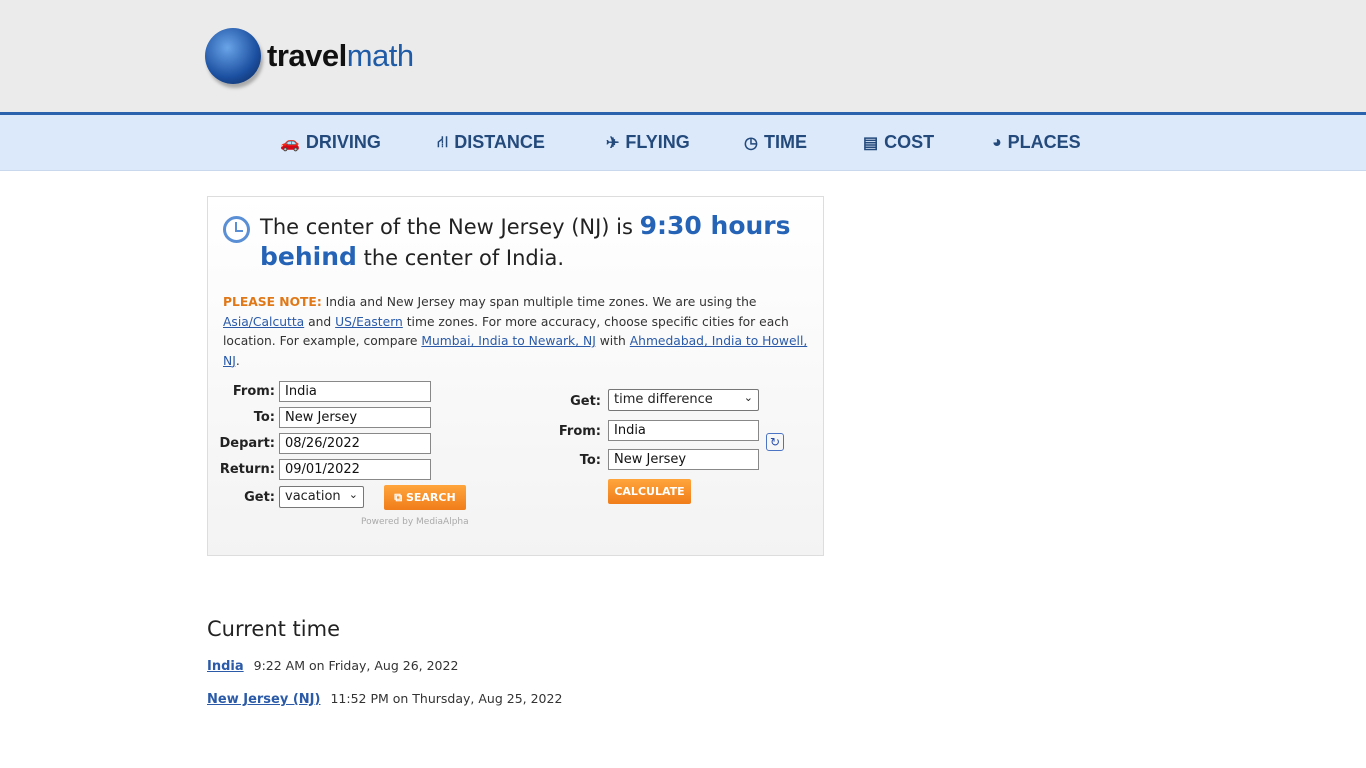 The height and width of the screenshot is (768, 1366). I want to click on nav-places: ◕ PLACES, so click(1036, 142).